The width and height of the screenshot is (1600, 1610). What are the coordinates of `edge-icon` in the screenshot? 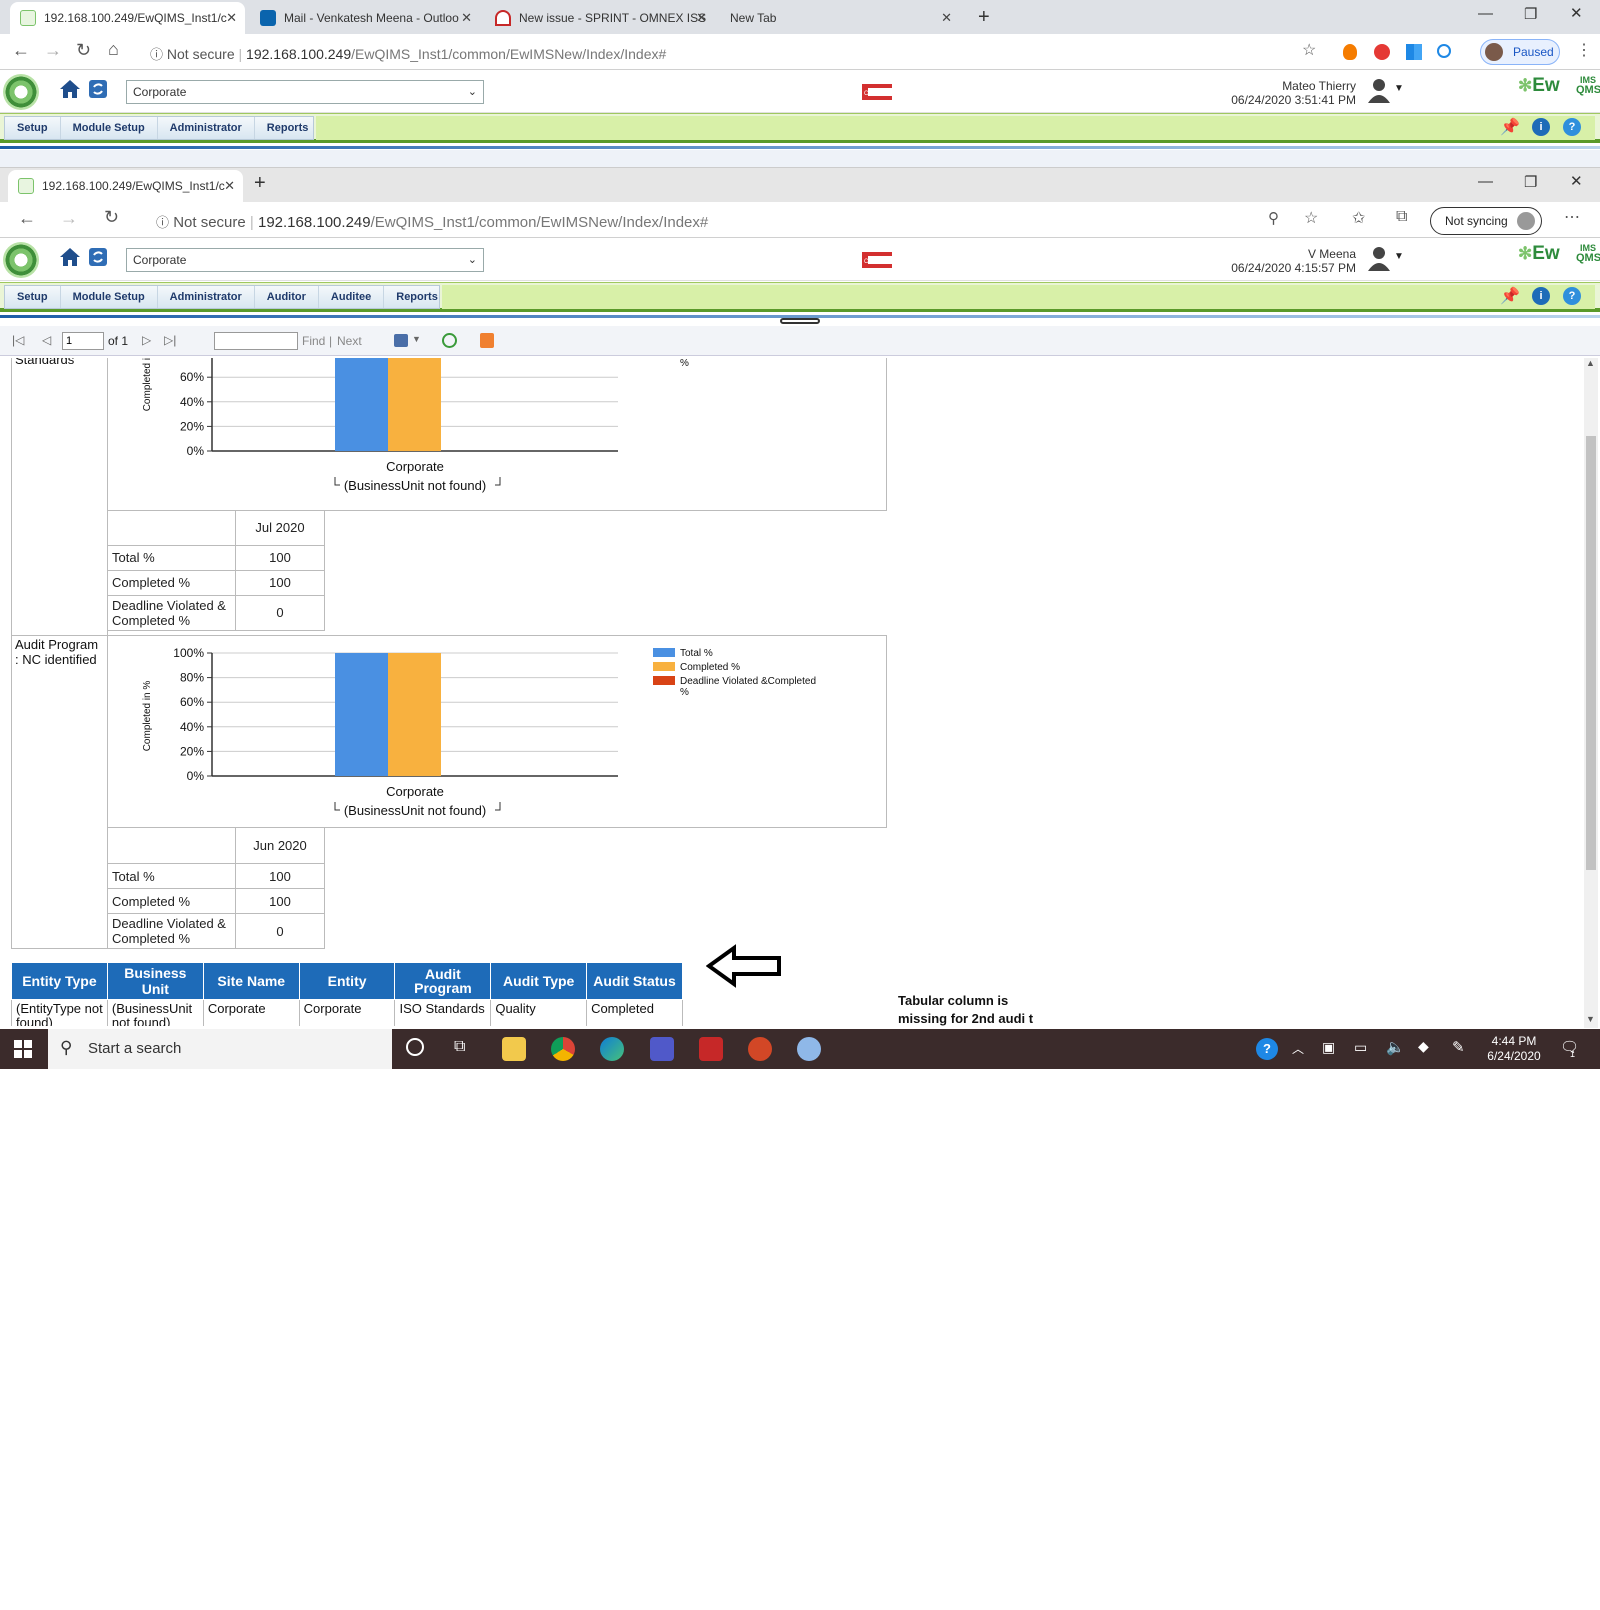 It's located at (612, 1049).